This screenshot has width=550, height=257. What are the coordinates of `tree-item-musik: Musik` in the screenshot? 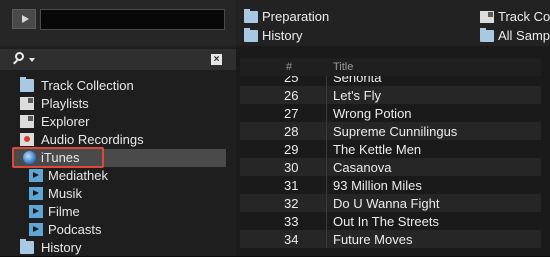 It's located at (119, 194).